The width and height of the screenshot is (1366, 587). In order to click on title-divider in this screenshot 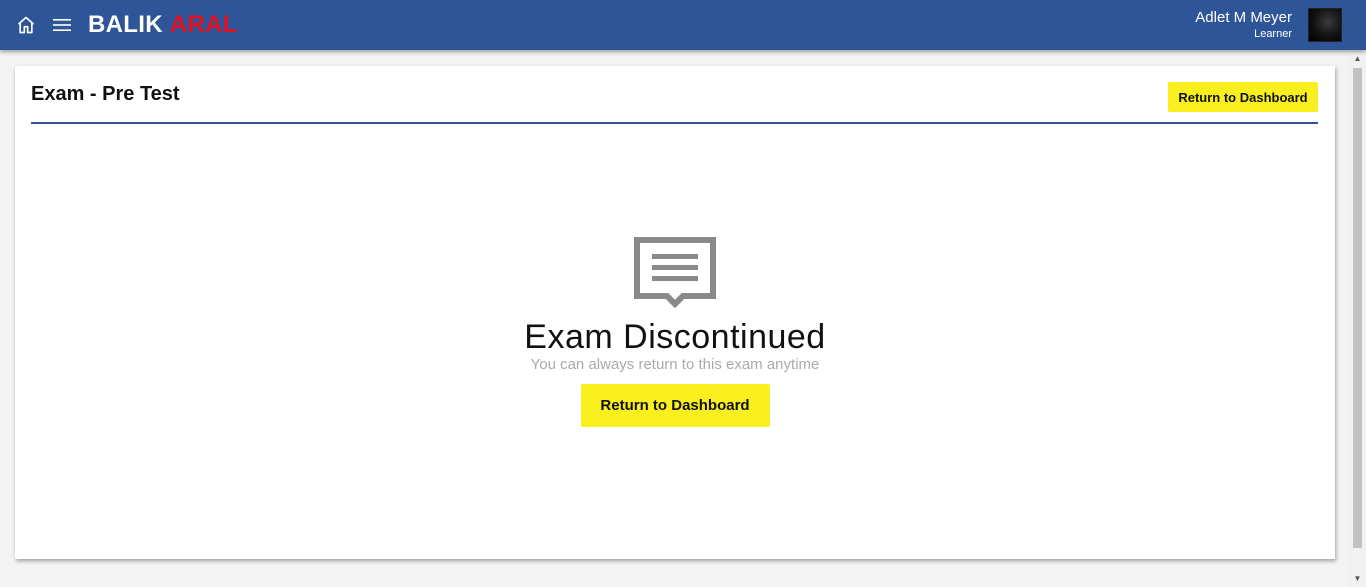, I will do `click(674, 123)`.